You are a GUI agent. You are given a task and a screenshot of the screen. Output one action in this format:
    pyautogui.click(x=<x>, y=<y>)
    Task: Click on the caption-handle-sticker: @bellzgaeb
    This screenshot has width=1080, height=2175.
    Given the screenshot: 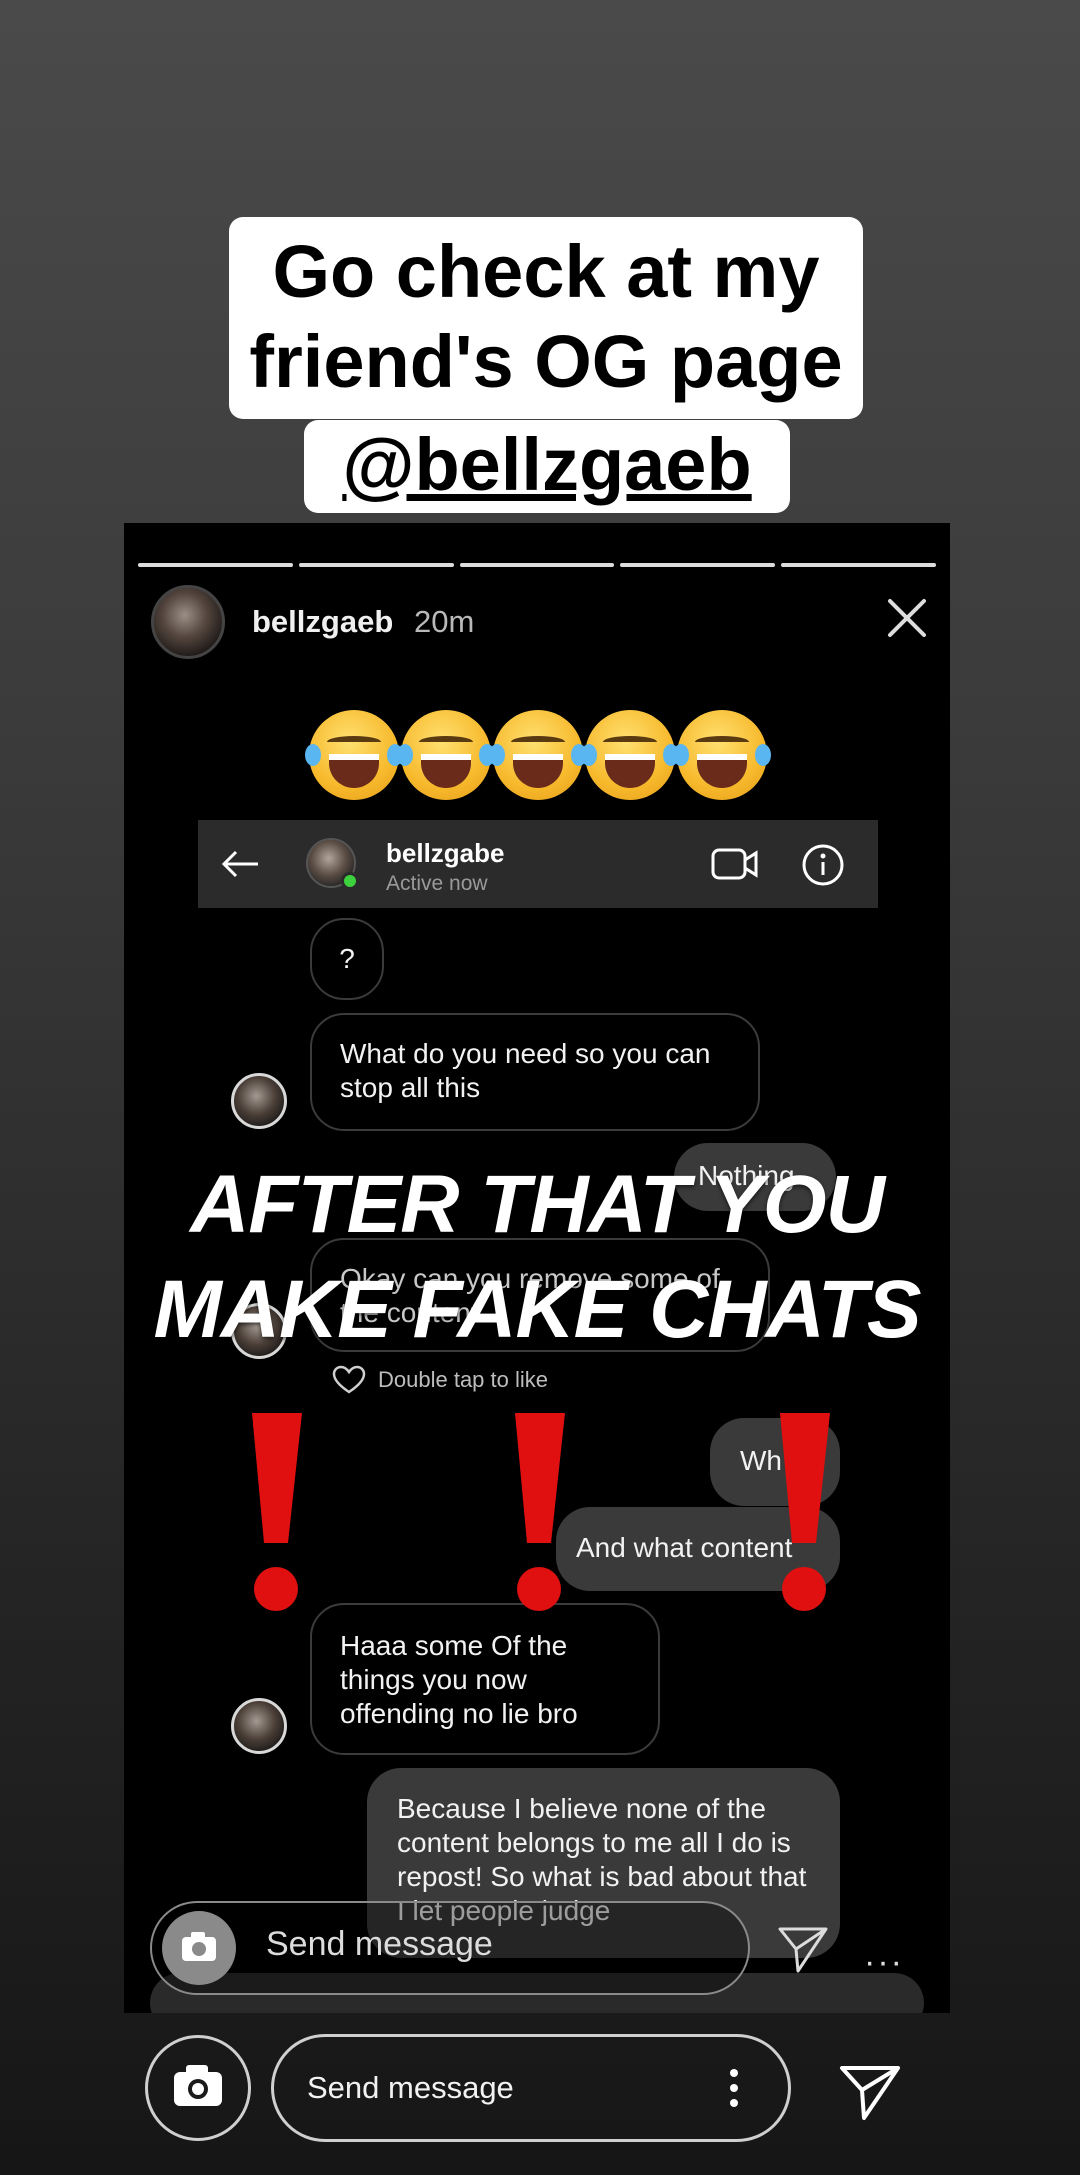 What is the action you would take?
    pyautogui.click(x=547, y=466)
    